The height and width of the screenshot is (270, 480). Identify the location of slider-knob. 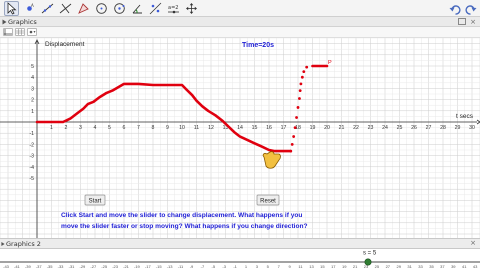
(368, 262).